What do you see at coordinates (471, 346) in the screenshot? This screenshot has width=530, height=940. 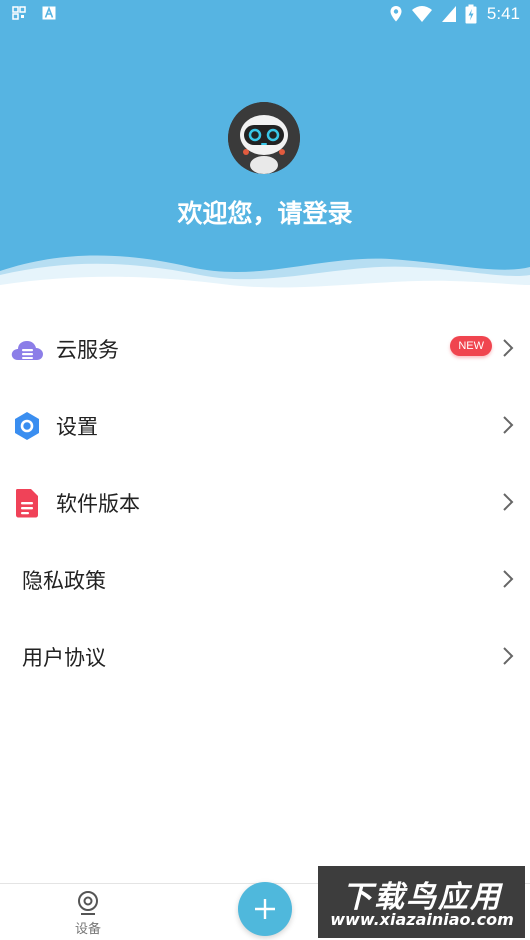 I see `new-badge: NEW` at bounding box center [471, 346].